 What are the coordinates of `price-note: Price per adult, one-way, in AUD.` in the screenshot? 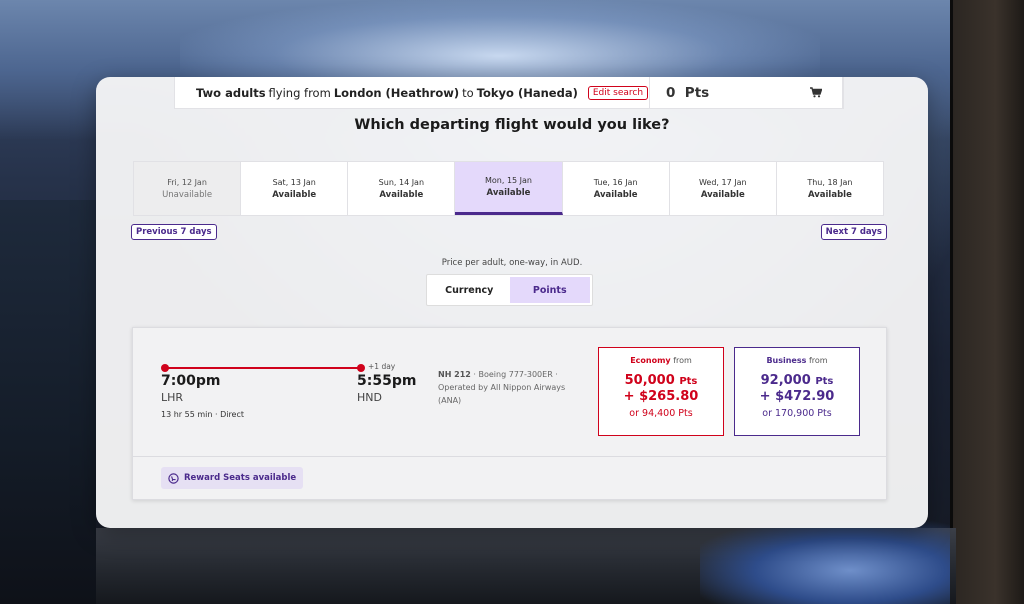 It's located at (512, 263).